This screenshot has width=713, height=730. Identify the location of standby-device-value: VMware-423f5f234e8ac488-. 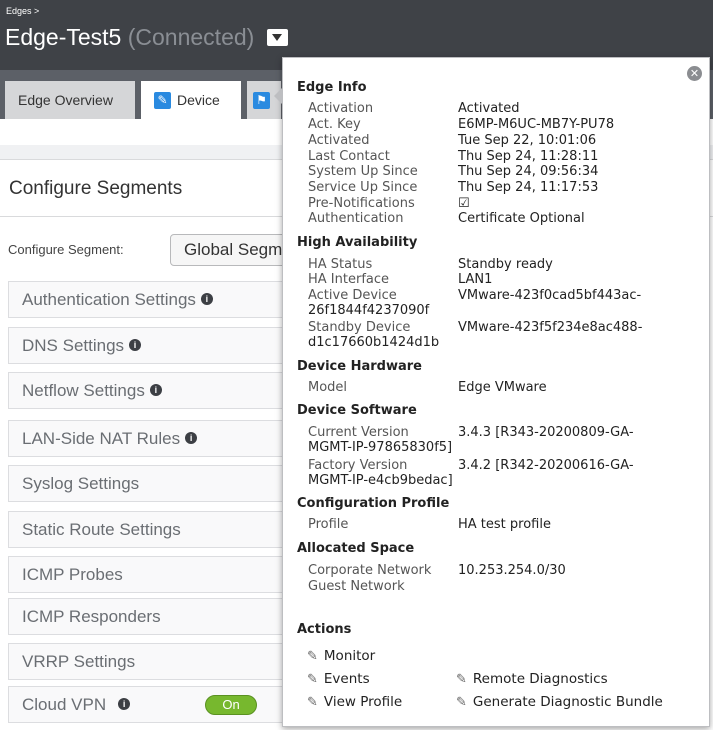
(550, 327).